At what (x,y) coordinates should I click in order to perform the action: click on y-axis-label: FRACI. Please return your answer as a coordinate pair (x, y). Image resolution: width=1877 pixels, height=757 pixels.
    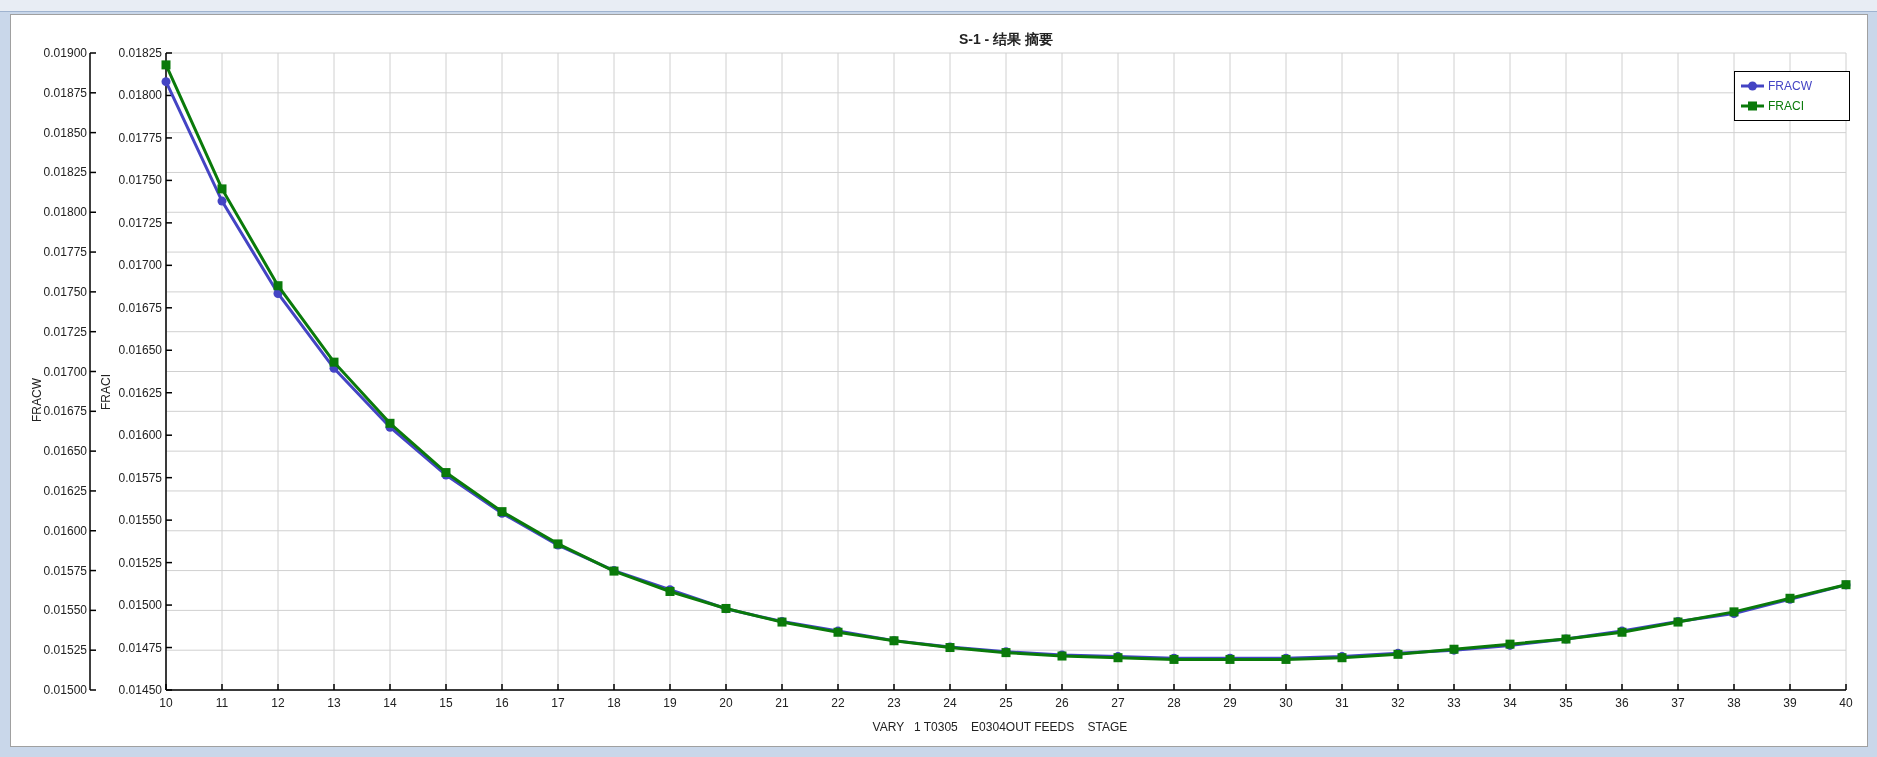
    Looking at the image, I should click on (106, 392).